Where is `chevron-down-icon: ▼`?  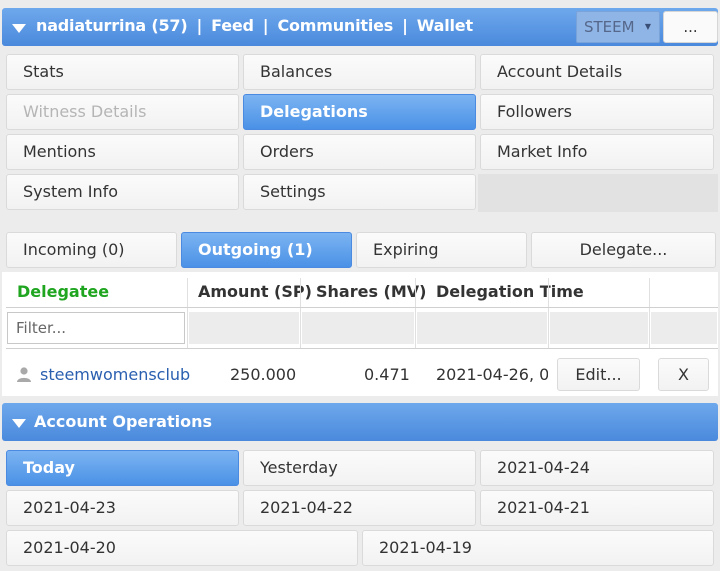
chevron-down-icon: ▼ is located at coordinates (647, 26).